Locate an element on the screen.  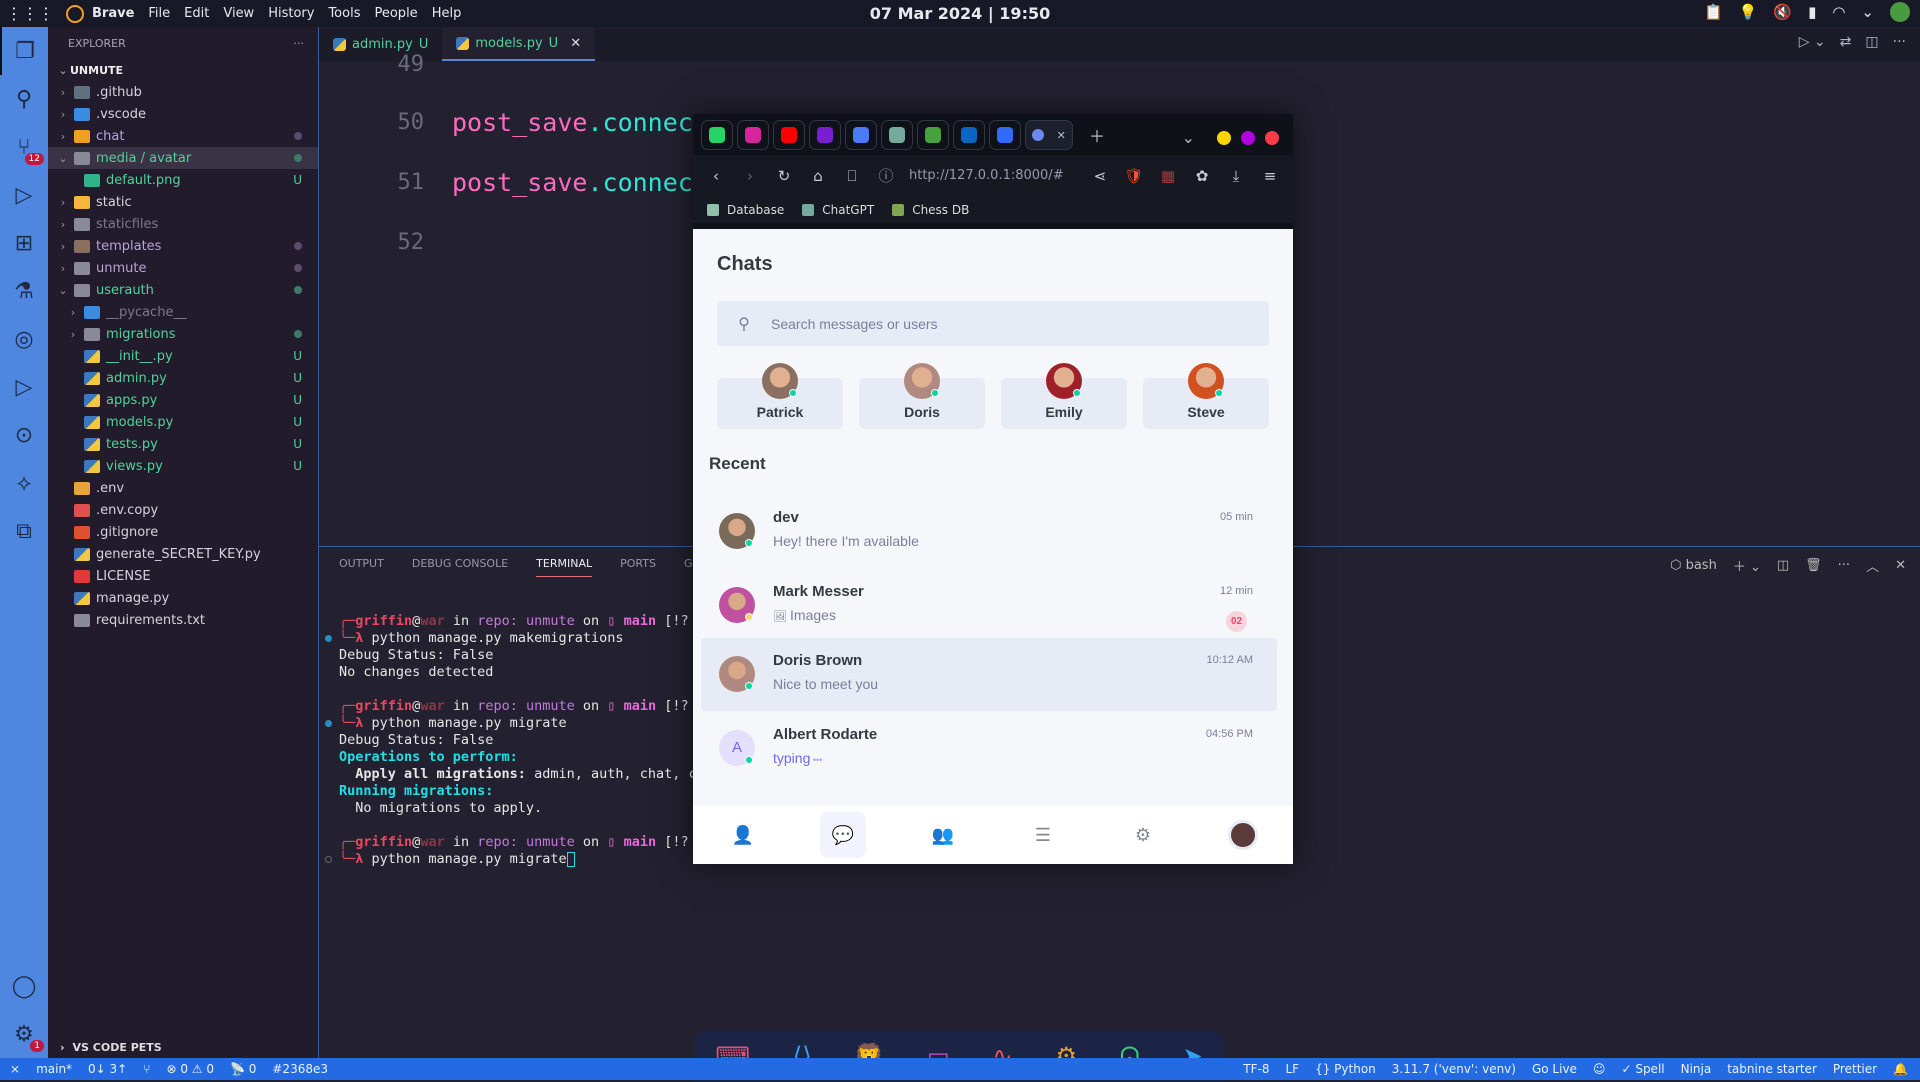
status-item: tabnine starter is located at coordinates (1772, 1069).